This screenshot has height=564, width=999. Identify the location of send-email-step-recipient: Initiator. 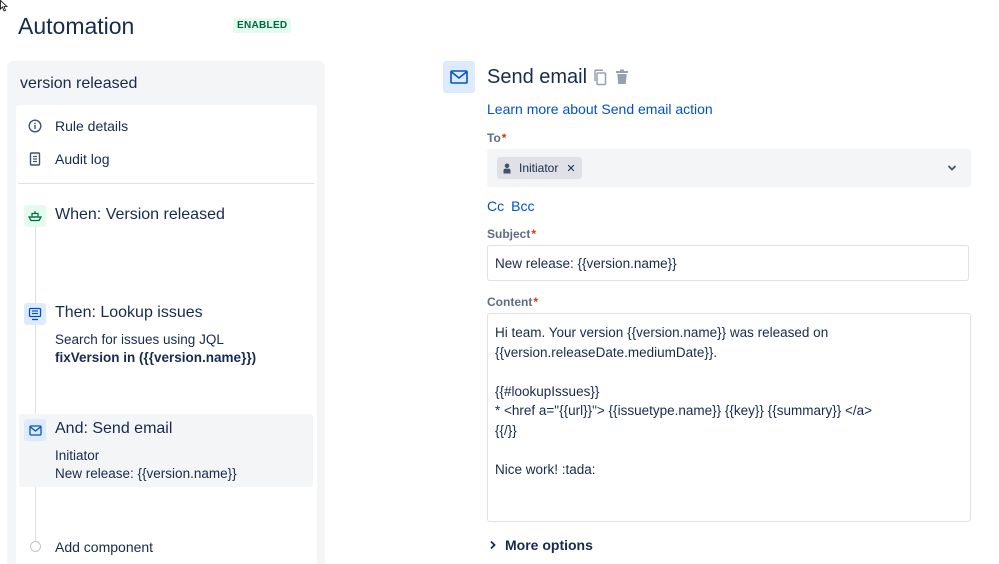
(77, 455).